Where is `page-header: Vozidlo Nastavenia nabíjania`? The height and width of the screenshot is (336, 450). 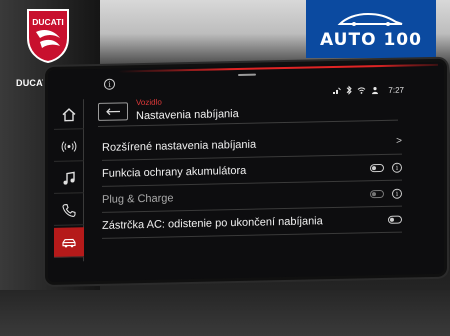
page-header: Vozidlo Nastavenia nabíjania is located at coordinates (248, 108).